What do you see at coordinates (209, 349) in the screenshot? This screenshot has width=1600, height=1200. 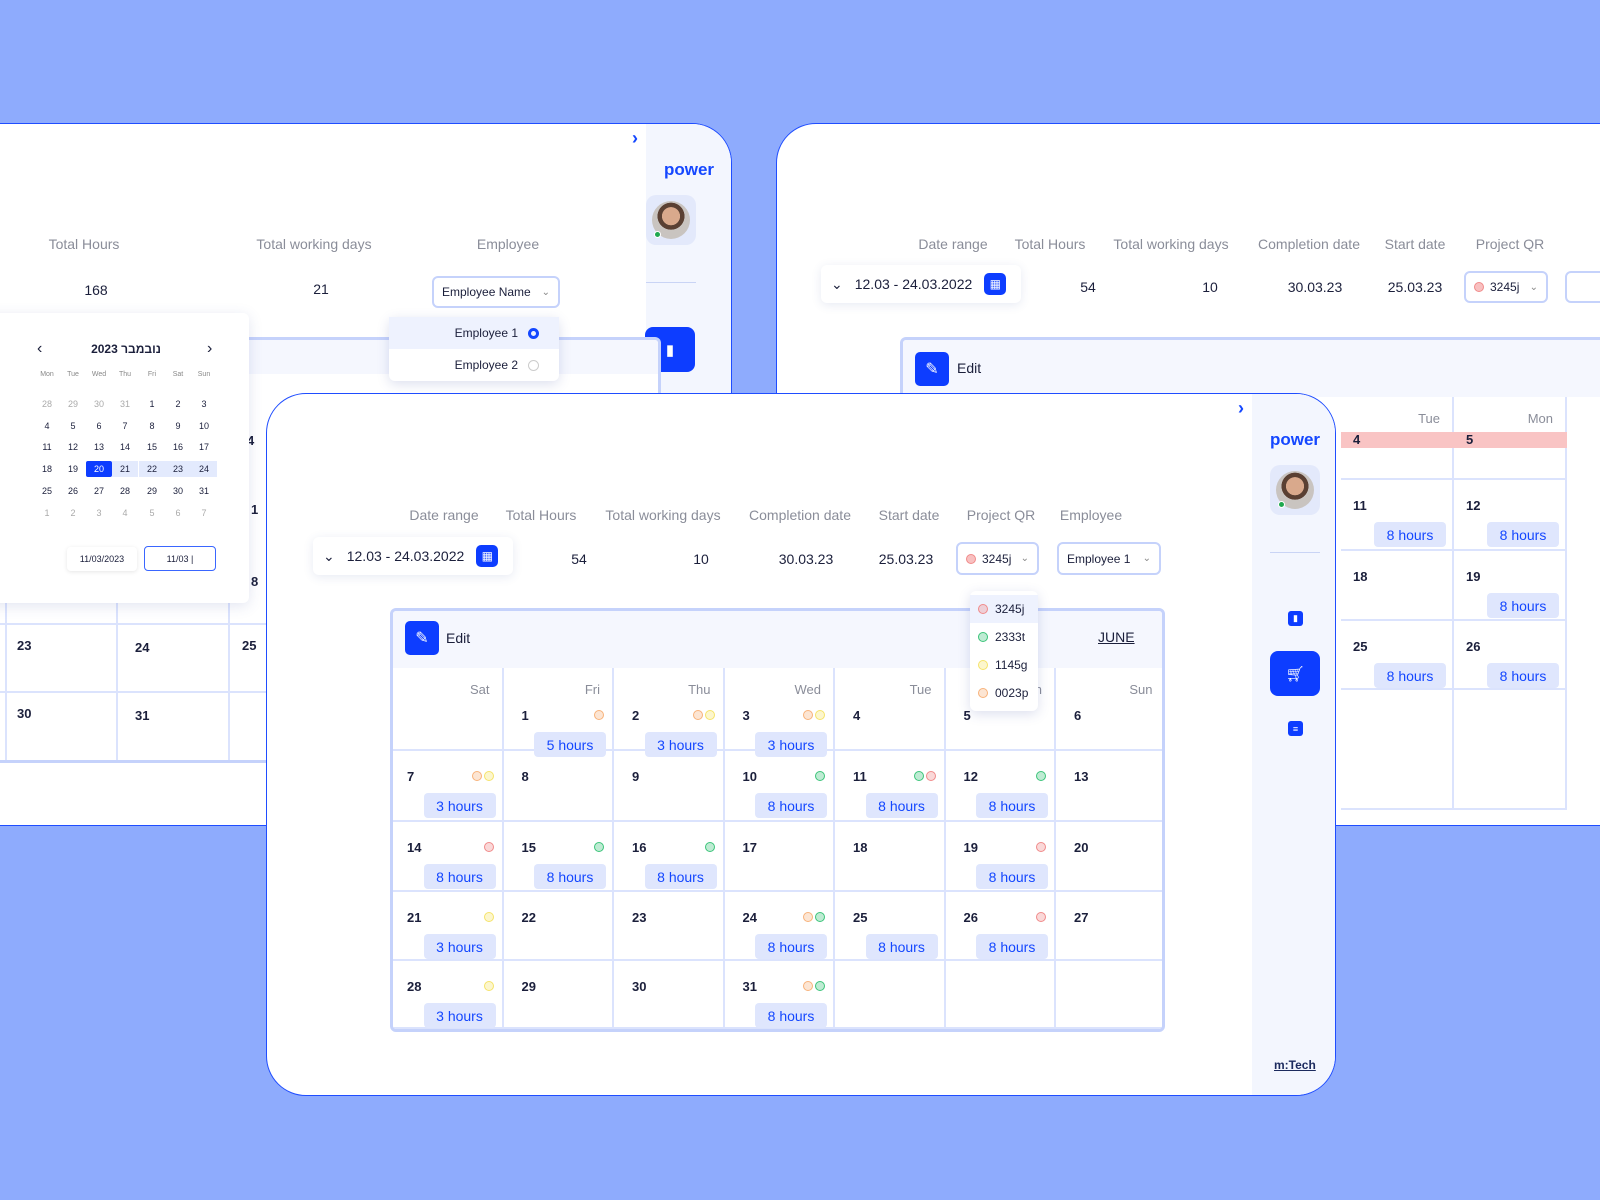 I see `next-month-icon: ›` at bounding box center [209, 349].